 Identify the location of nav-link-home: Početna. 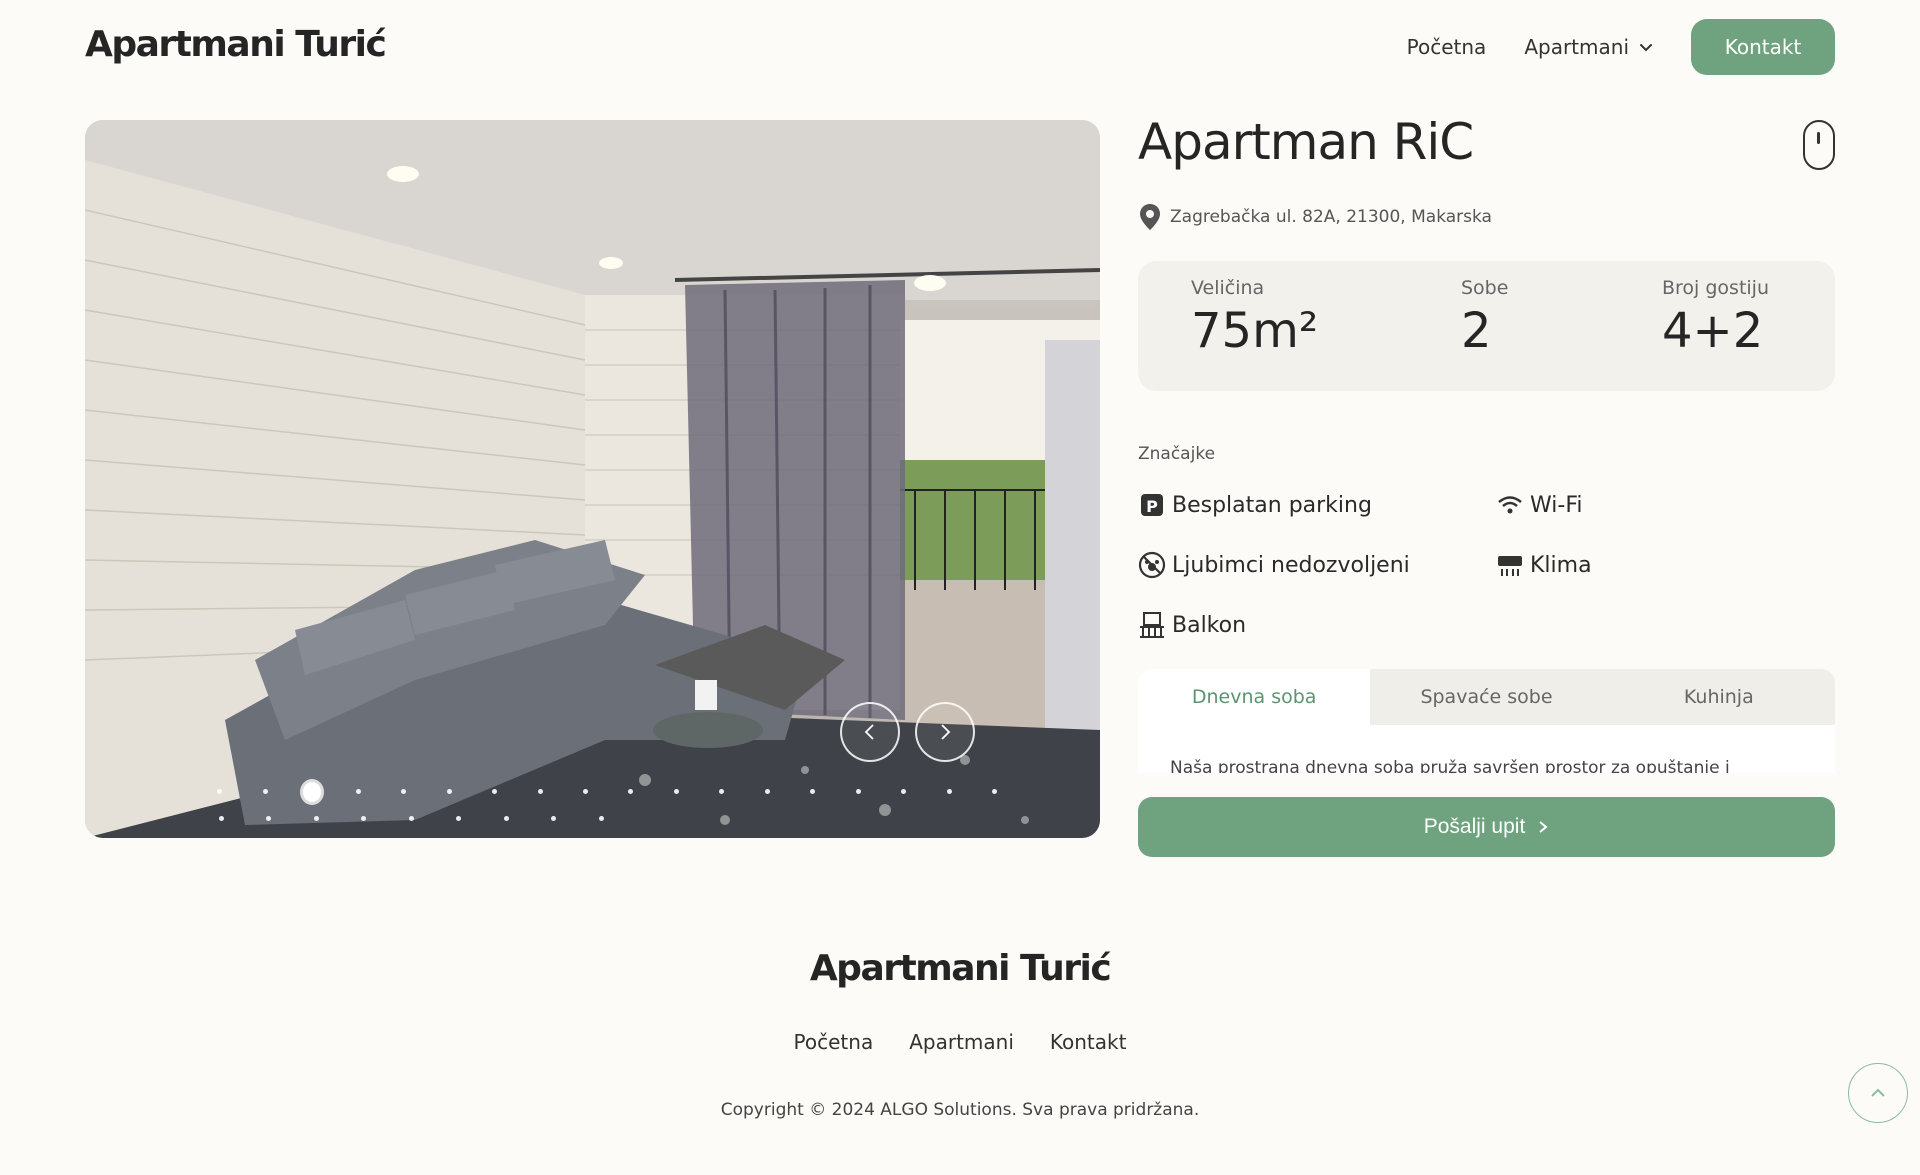
(1447, 47).